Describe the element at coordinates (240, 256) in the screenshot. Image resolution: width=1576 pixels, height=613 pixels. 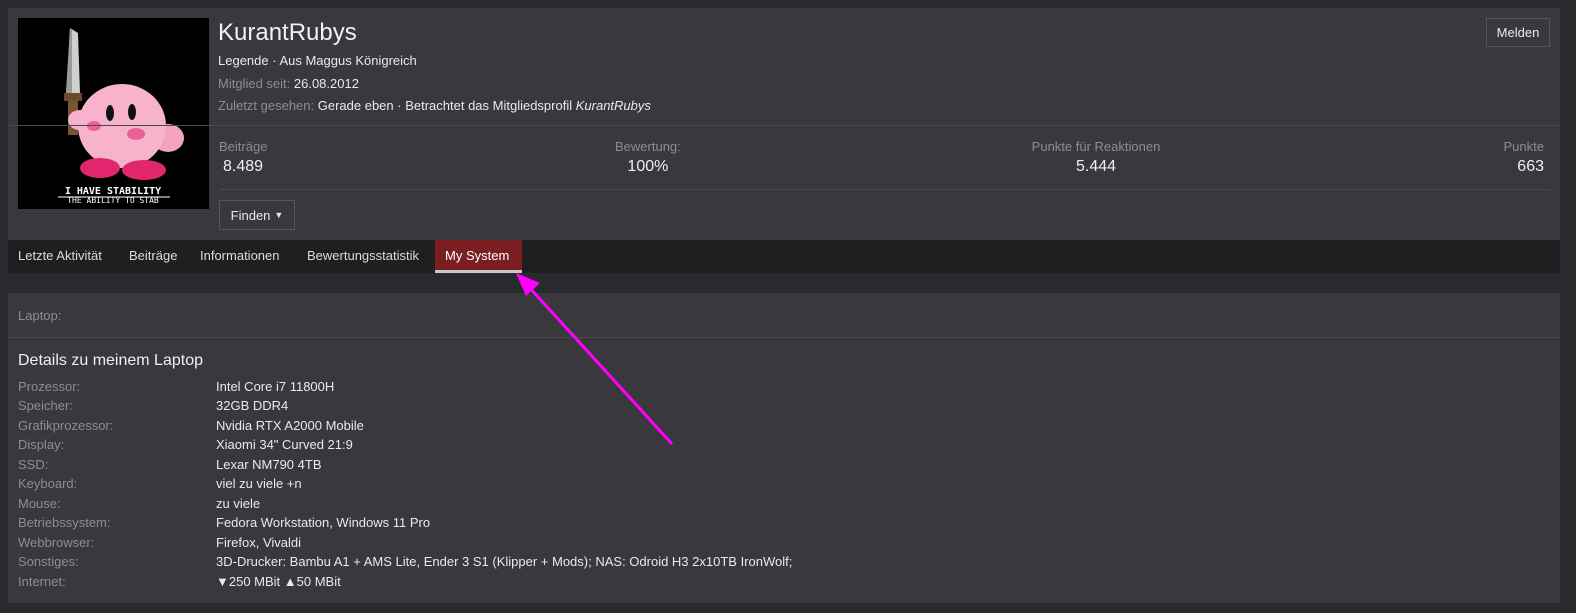
I see `tab-information: Informationen` at that location.